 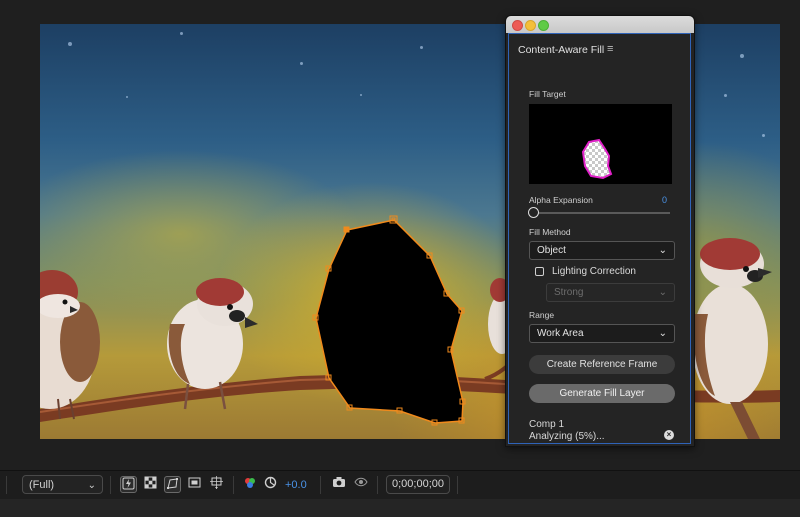 I want to click on fill-method-dropdown: Object ⌄, so click(x=602, y=250).